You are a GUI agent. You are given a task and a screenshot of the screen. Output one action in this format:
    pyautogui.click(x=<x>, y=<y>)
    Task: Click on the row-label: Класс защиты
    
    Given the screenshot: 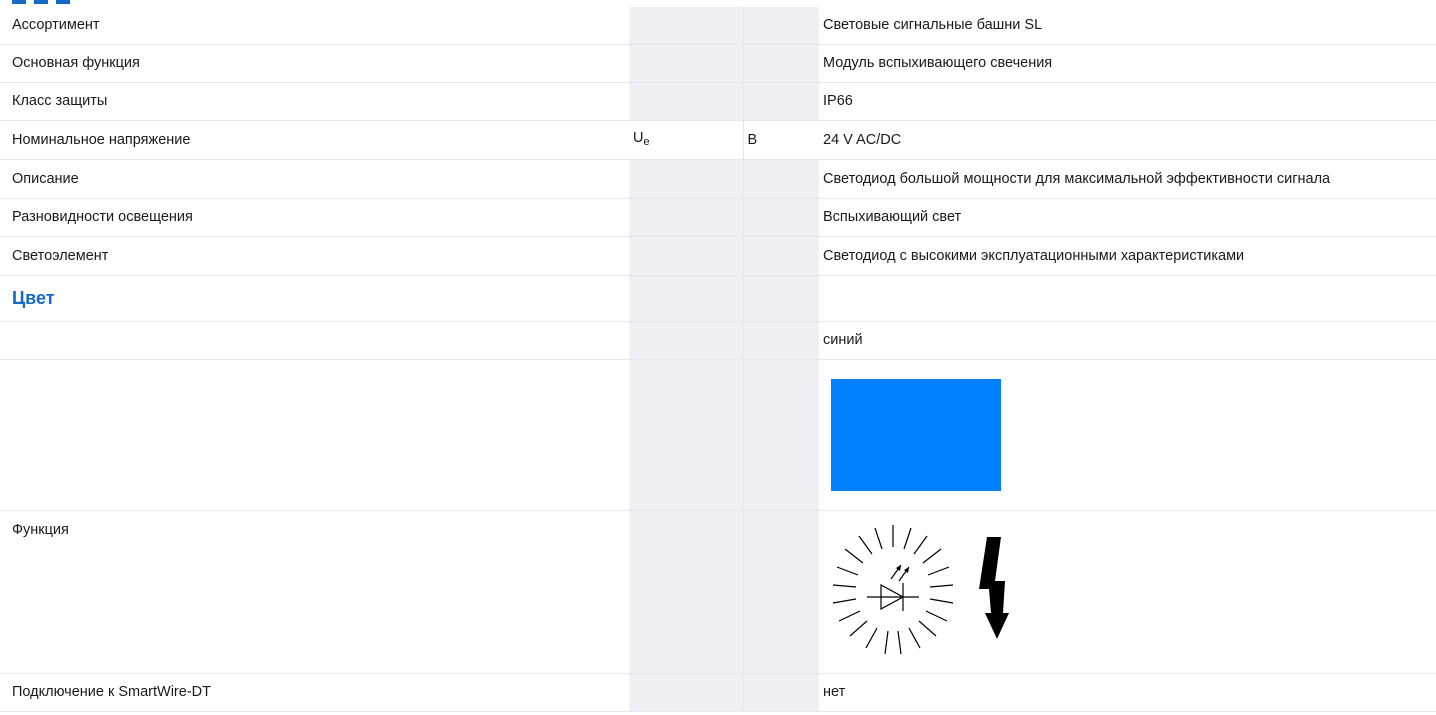 What is the action you would take?
    pyautogui.click(x=314, y=101)
    